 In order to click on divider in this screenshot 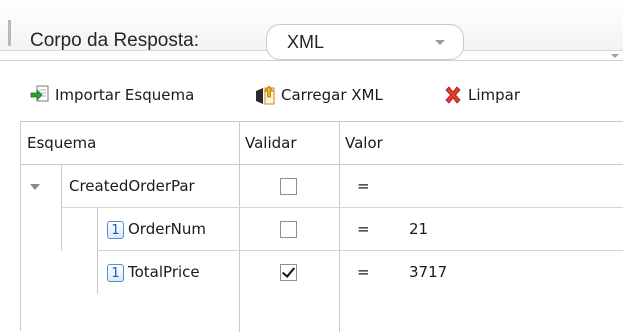, I will do `click(311, 60)`.